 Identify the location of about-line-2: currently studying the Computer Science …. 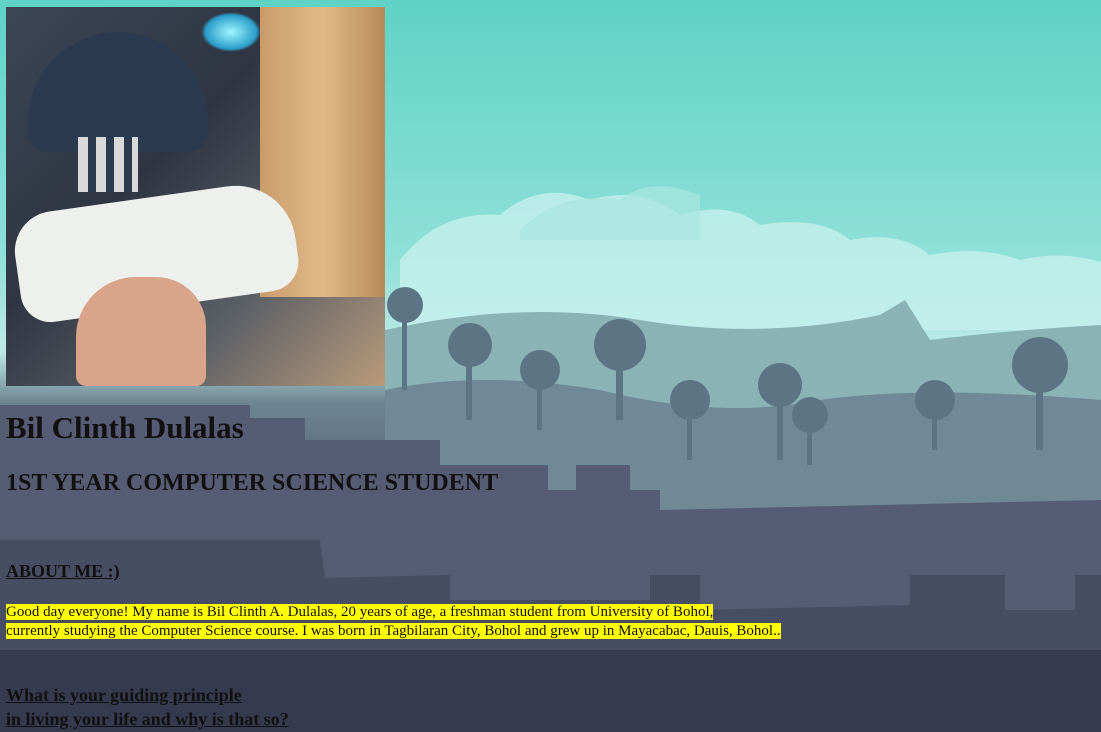
(393, 631).